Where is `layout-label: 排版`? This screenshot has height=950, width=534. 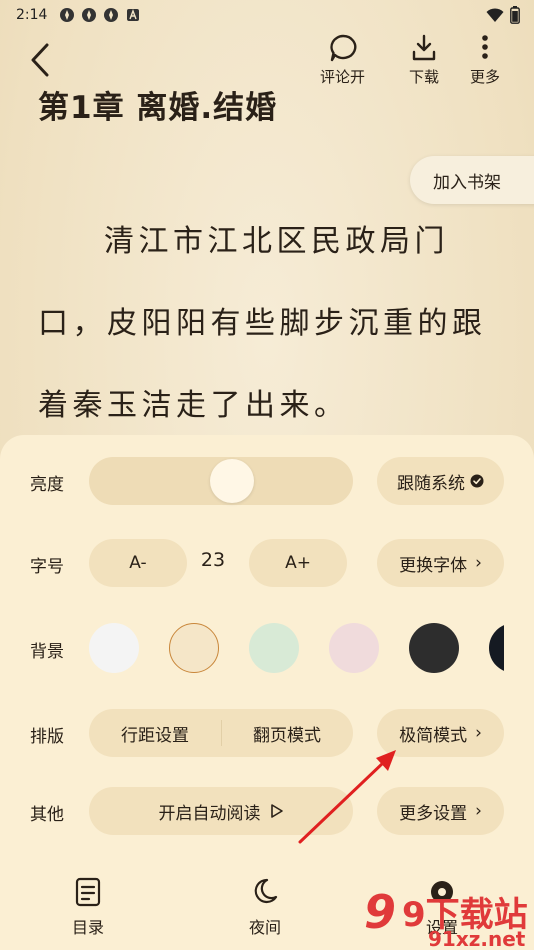 layout-label: 排版 is located at coordinates (47, 737).